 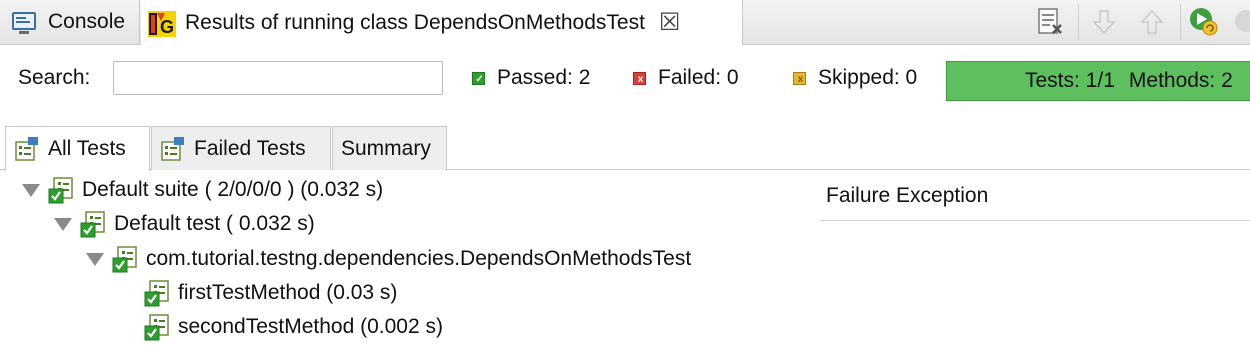 I want to click on tab-console: Console, so click(x=70, y=22).